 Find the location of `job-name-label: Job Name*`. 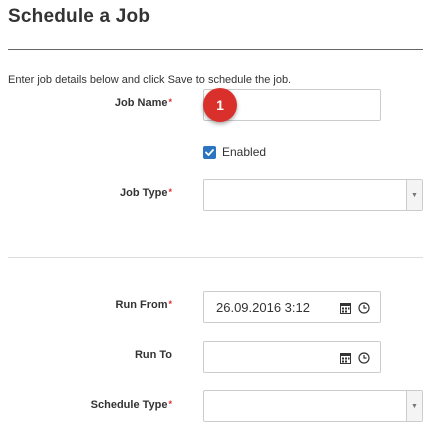

job-name-label: Job Name* is located at coordinates (86, 103).